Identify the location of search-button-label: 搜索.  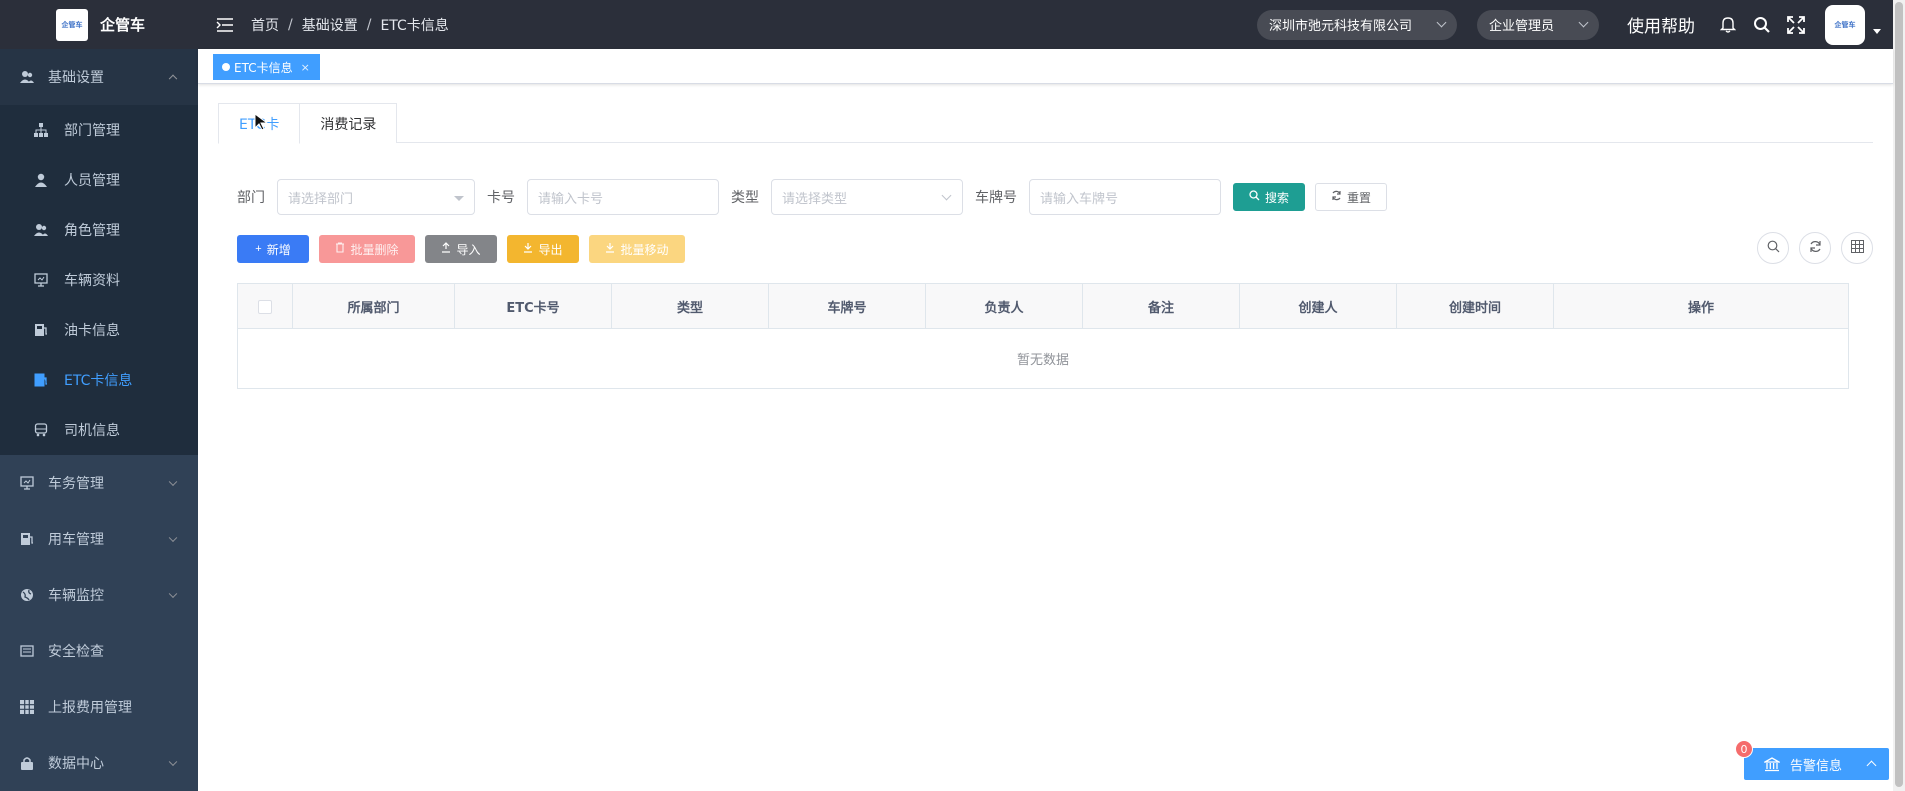
(1276, 197).